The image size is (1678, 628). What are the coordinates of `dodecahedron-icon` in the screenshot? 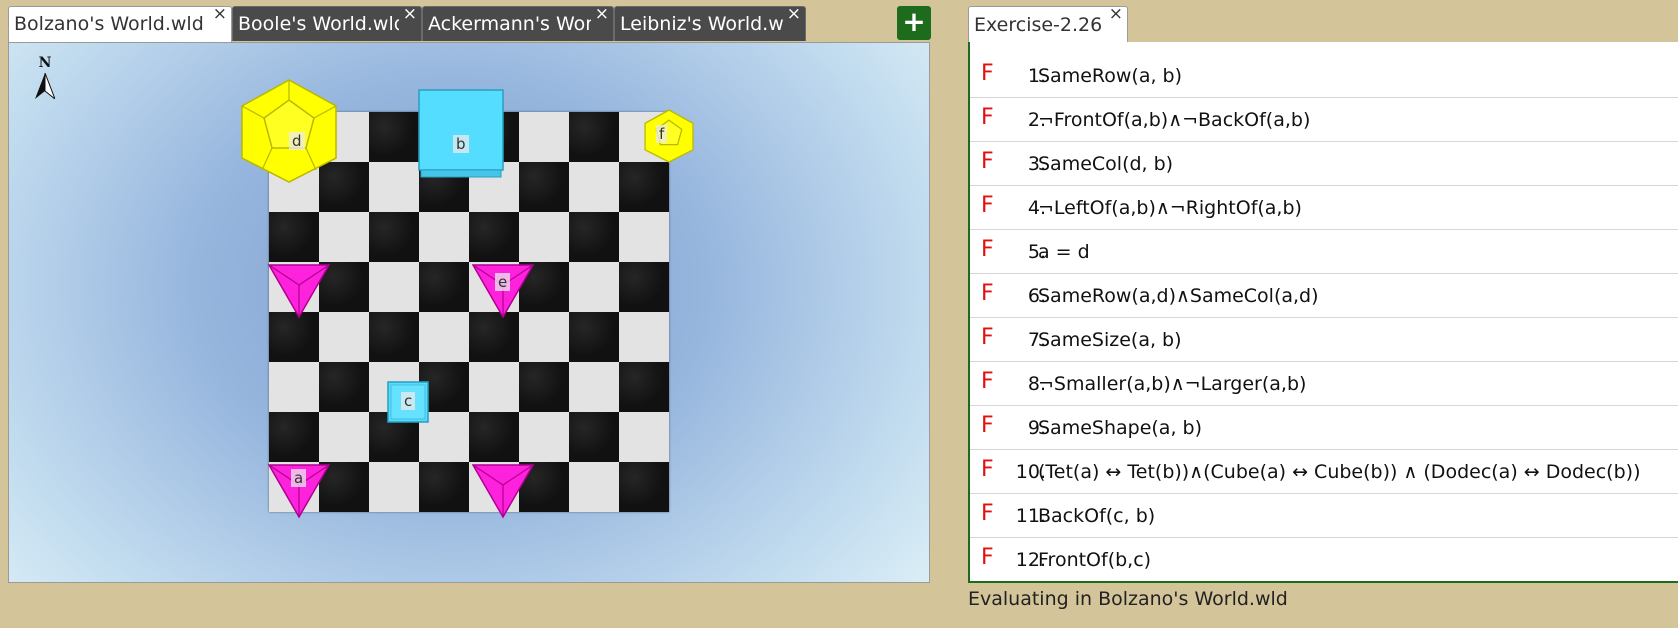 It's located at (289, 131).